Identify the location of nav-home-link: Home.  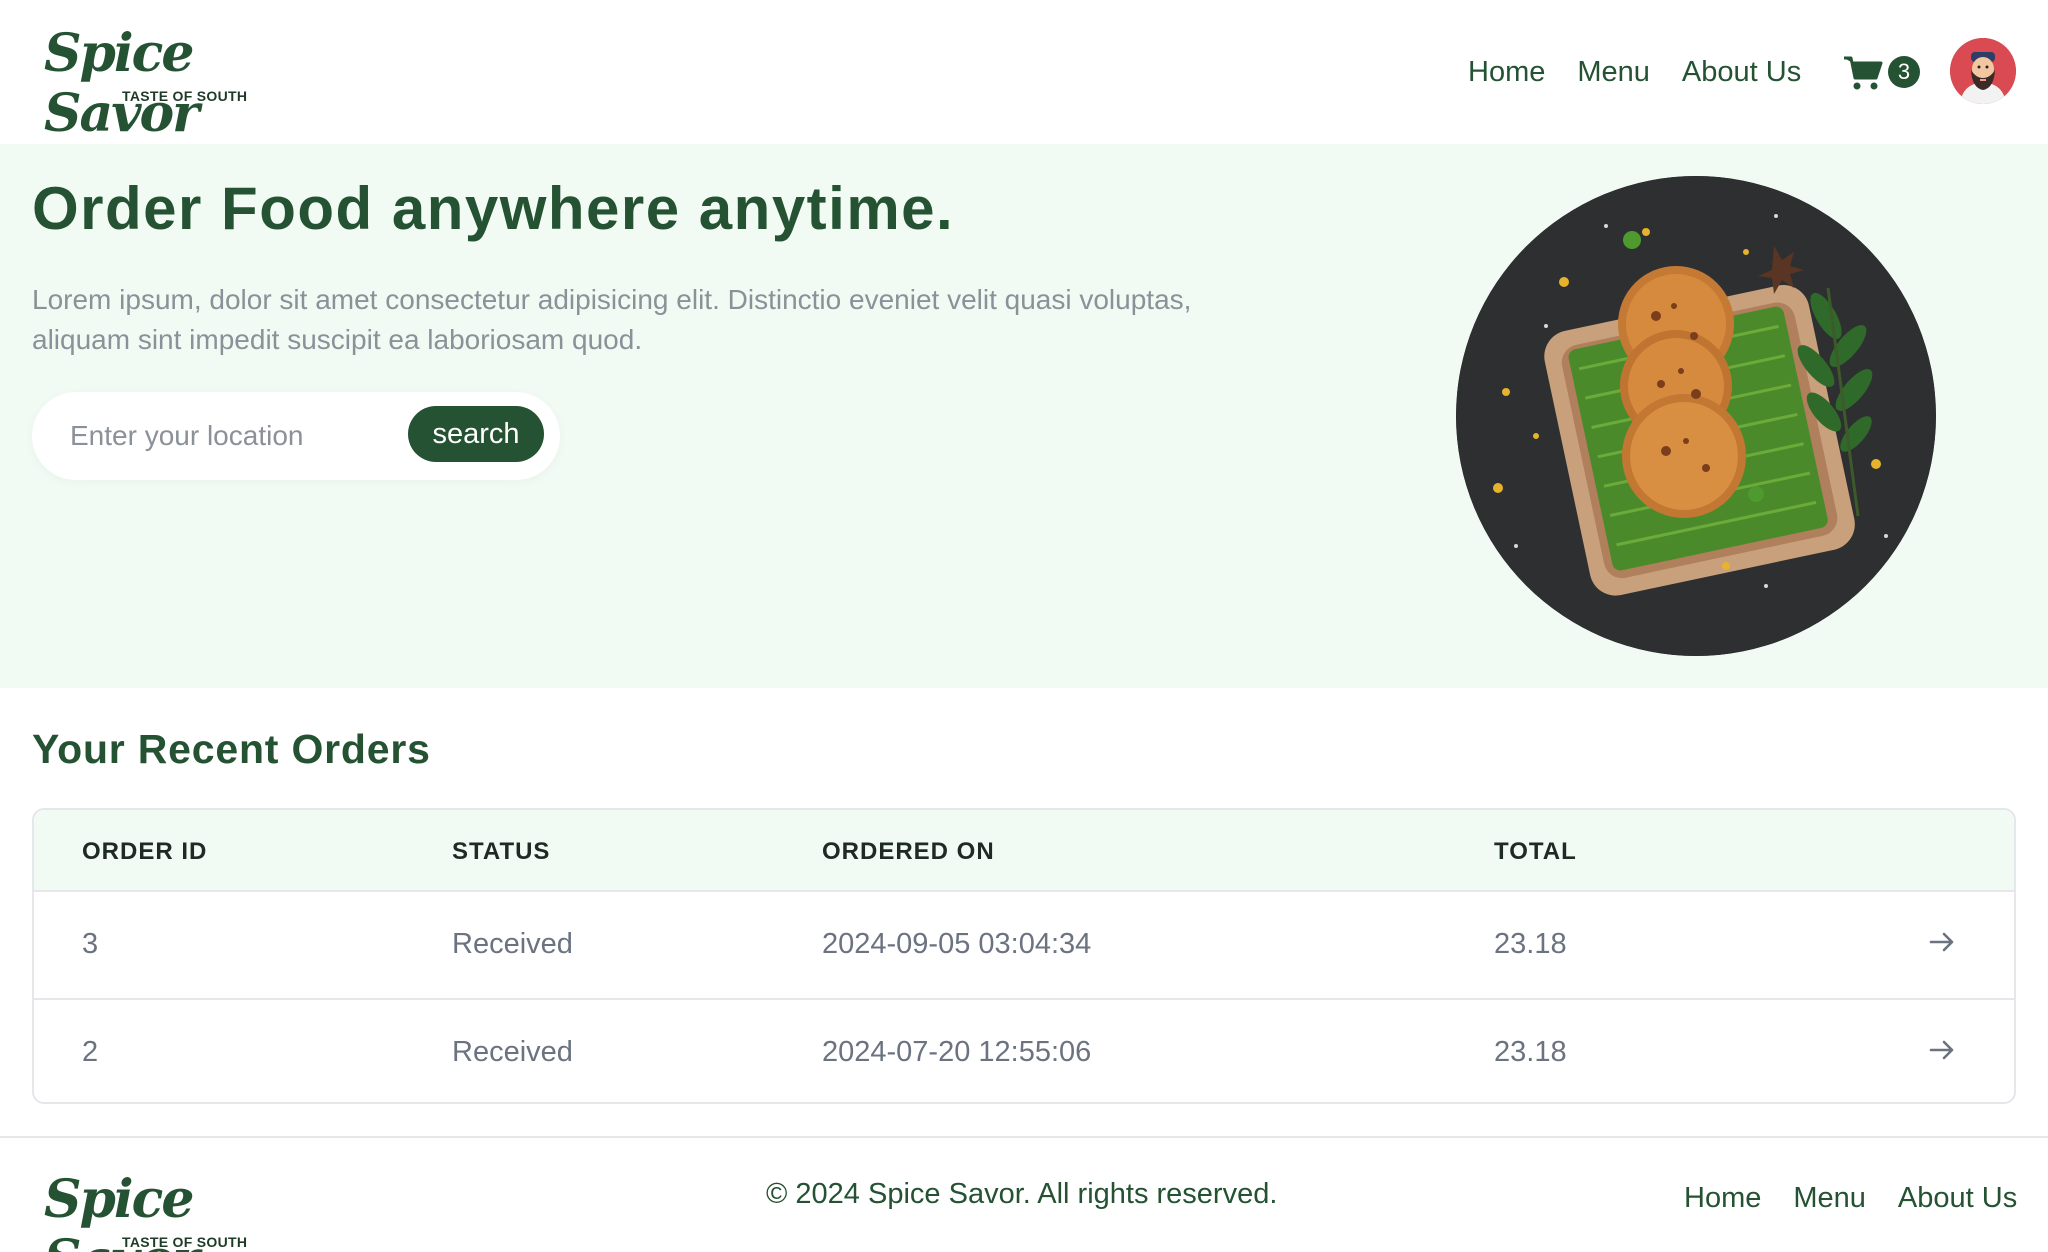
(1506, 72).